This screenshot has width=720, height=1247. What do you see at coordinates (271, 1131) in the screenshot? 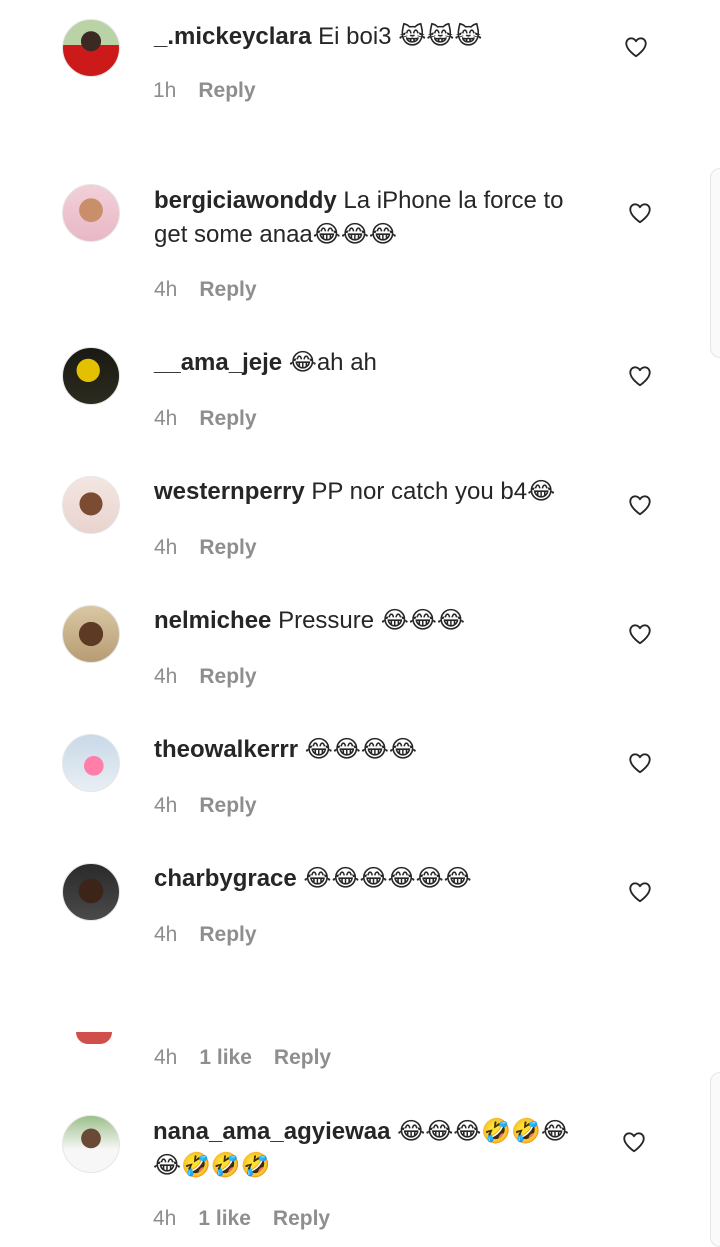
I see `comment-username: nana_ama_agyiewaa` at bounding box center [271, 1131].